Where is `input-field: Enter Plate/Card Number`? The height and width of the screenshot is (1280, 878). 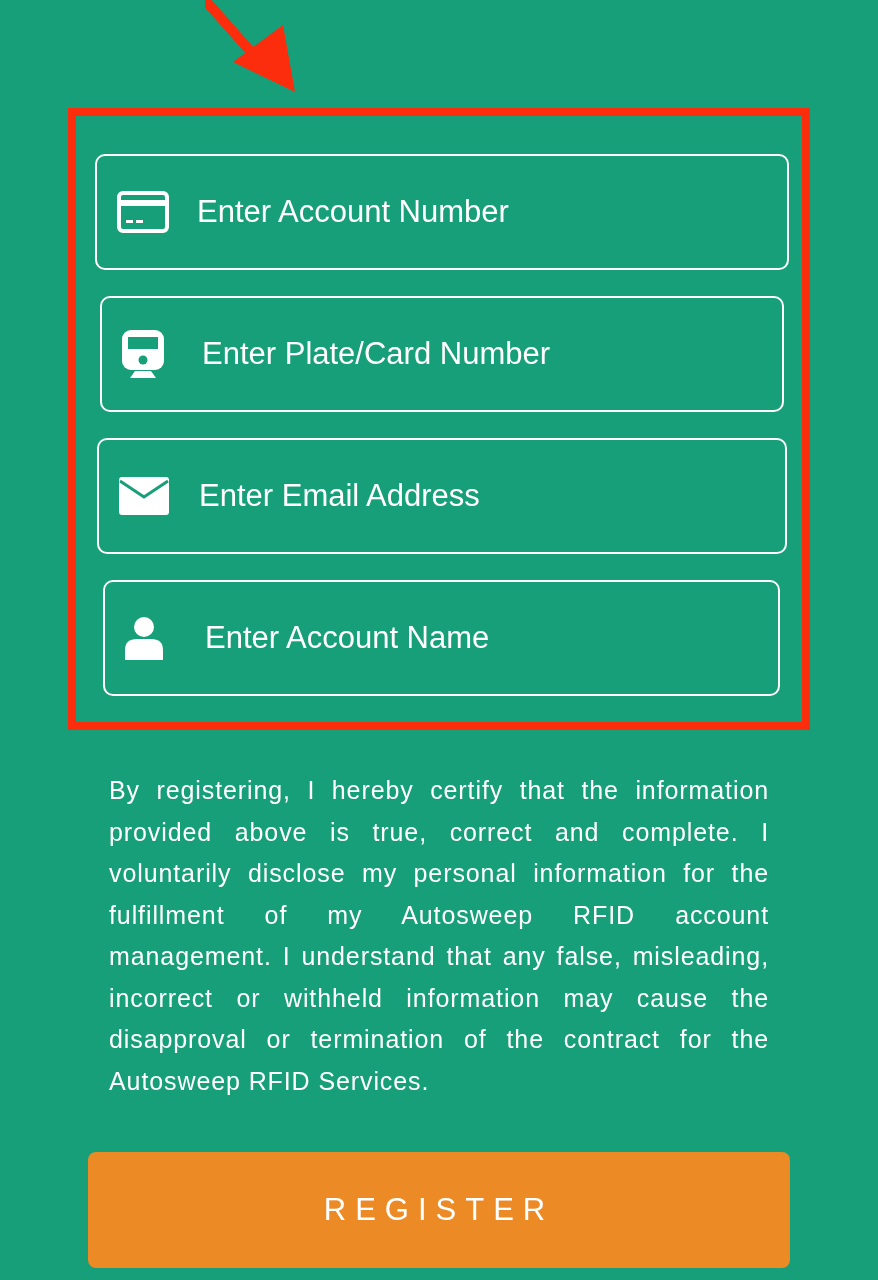
input-field: Enter Plate/Card Number is located at coordinates (442, 354).